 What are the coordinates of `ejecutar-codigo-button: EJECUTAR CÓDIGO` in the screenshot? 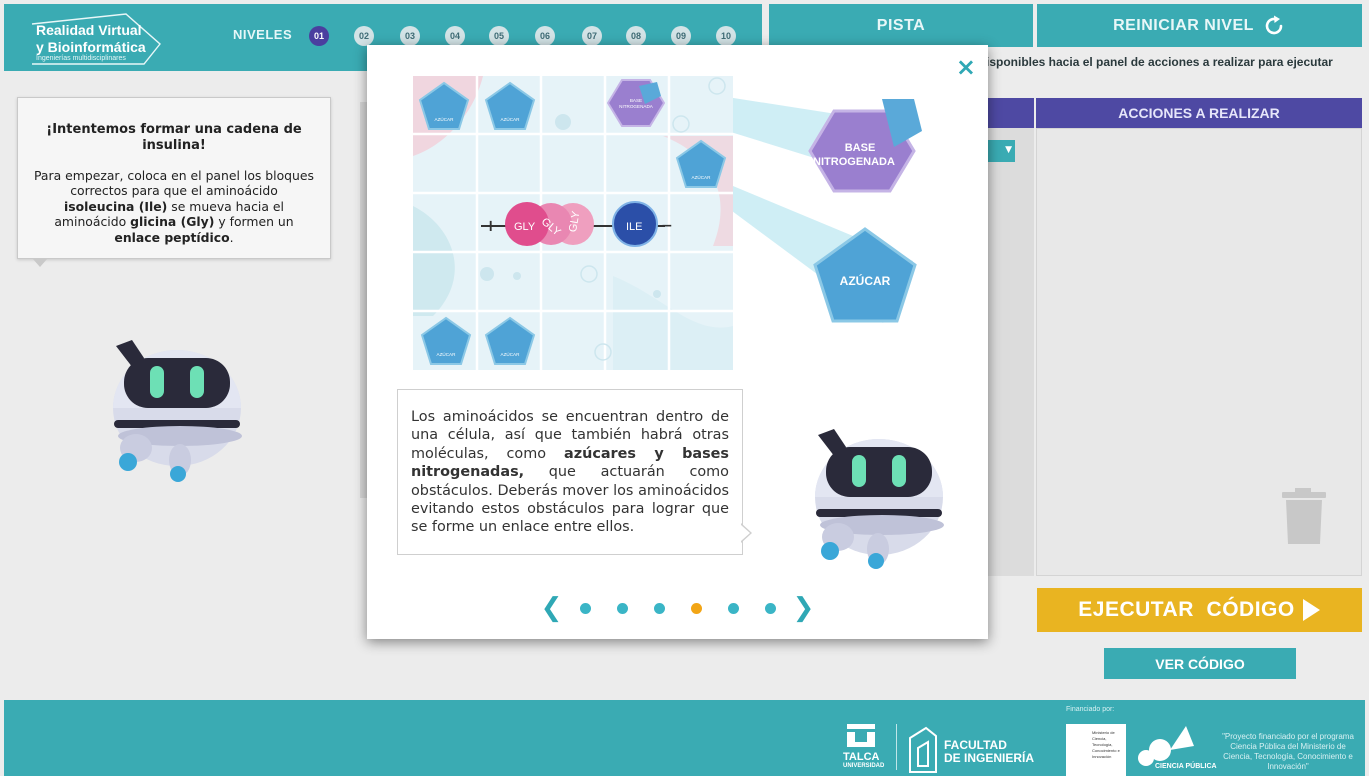 It's located at (1199, 610).